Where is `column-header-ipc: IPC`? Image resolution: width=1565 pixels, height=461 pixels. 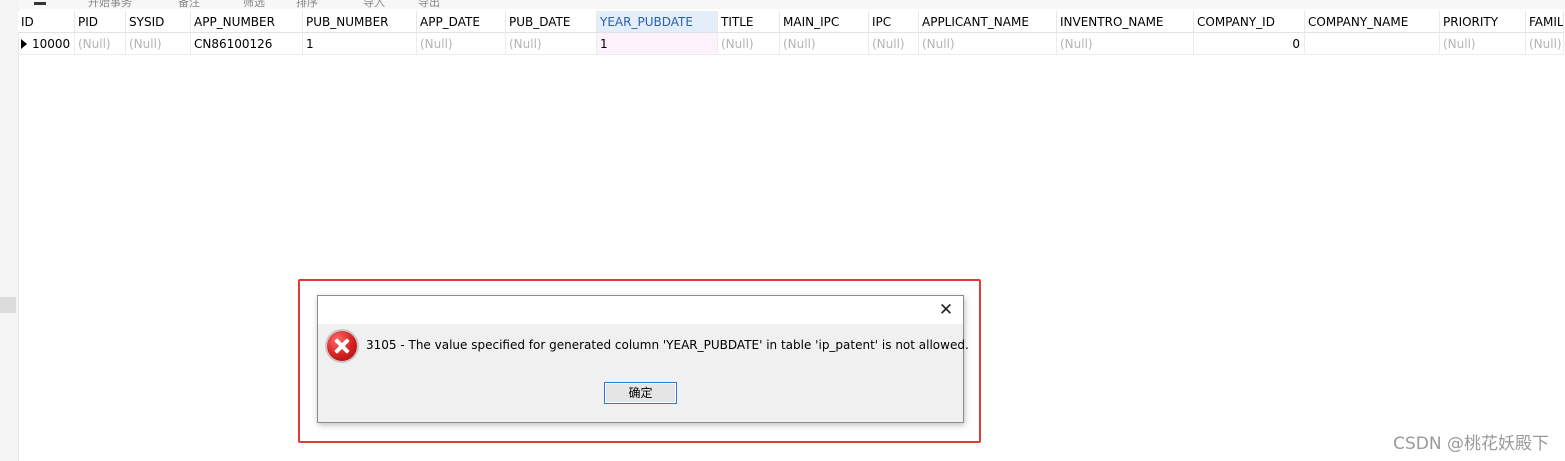 column-header-ipc: IPC is located at coordinates (894, 22).